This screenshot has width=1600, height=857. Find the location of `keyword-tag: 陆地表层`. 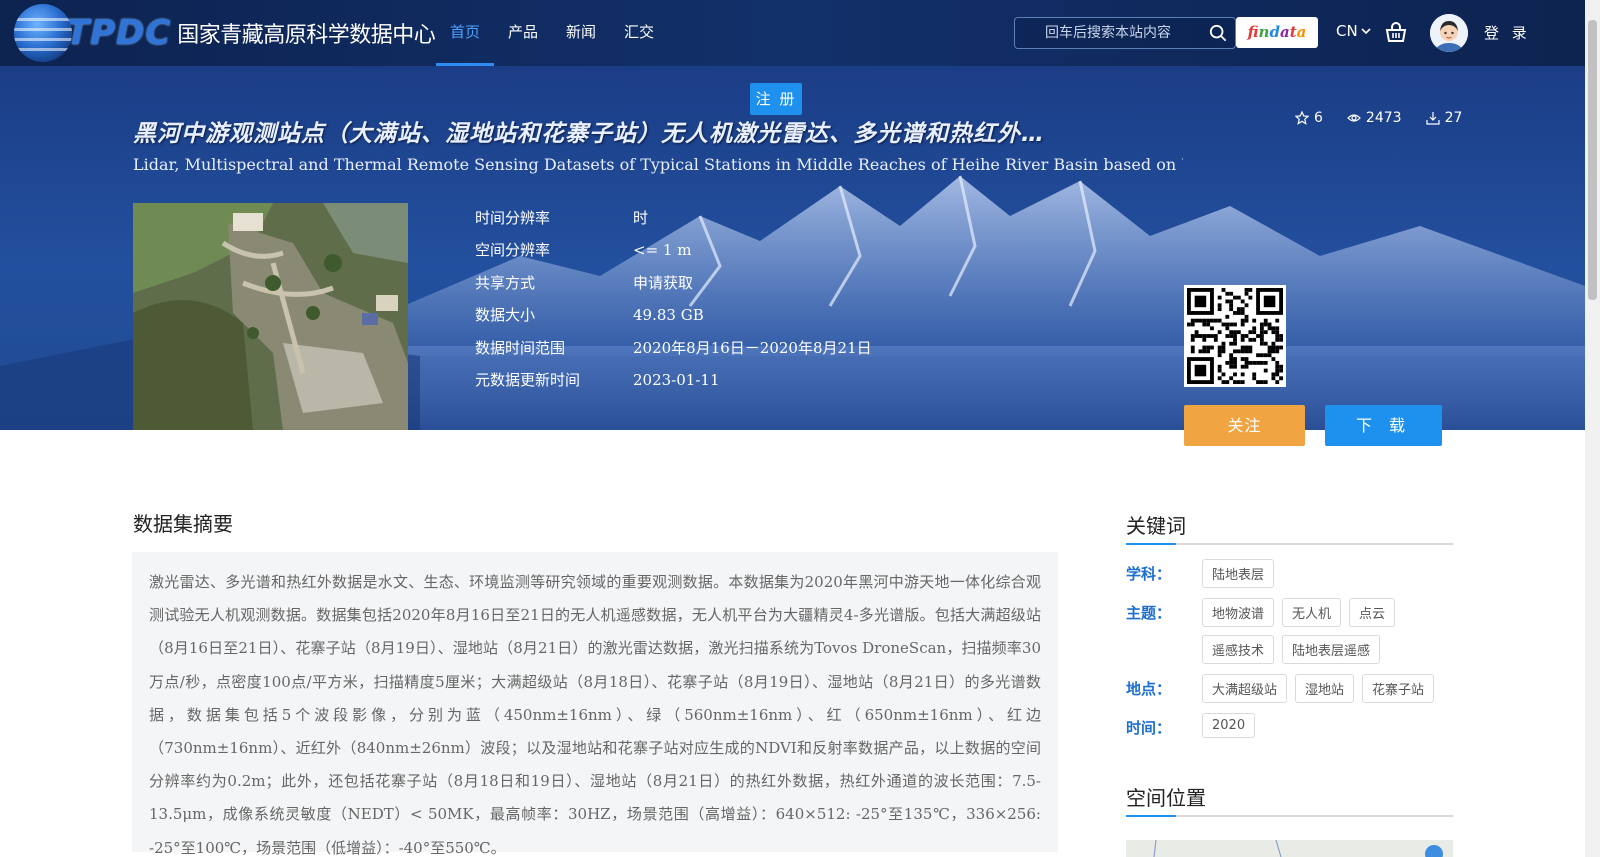

keyword-tag: 陆地表层 is located at coordinates (1238, 573).